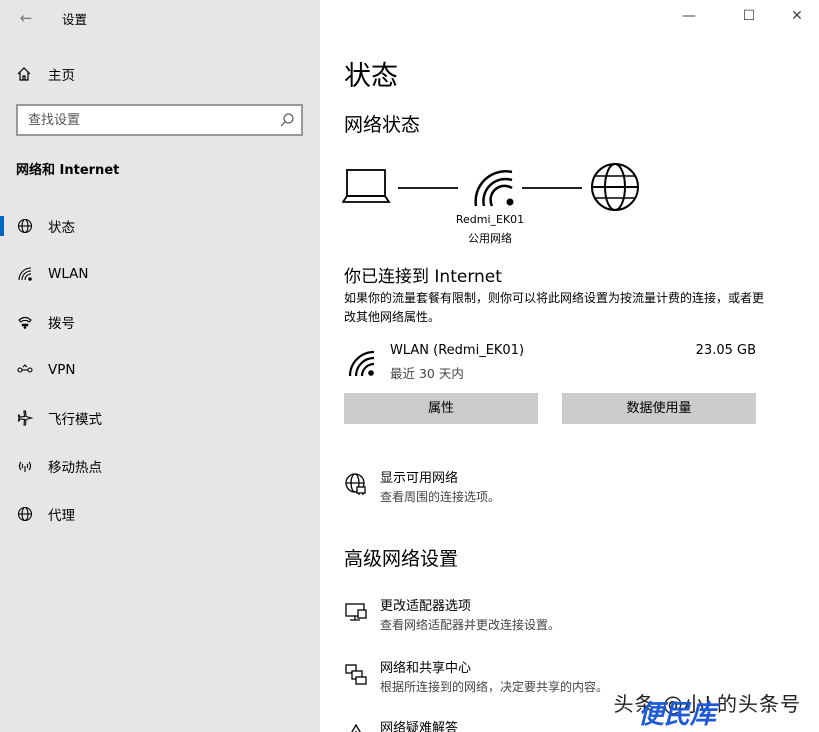 The width and height of the screenshot is (819, 732). What do you see at coordinates (75, 420) in the screenshot?
I see `sidebar-item-label: 飞行模式` at bounding box center [75, 420].